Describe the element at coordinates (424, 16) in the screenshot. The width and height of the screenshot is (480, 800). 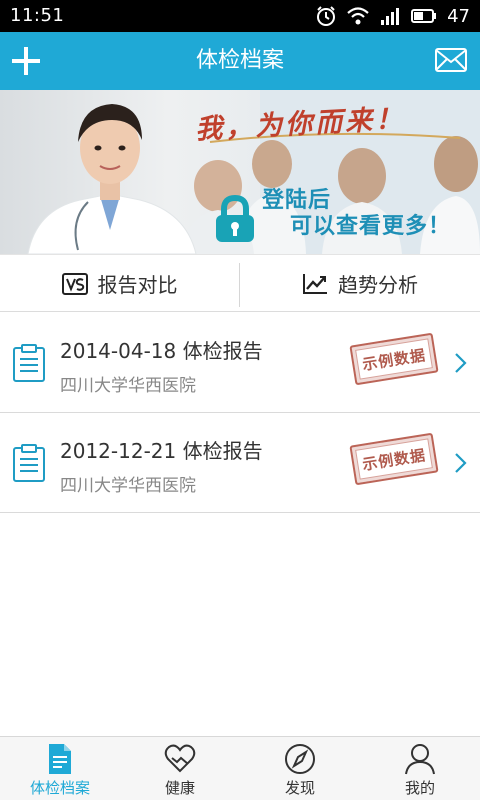
I see `battery-icon` at that location.